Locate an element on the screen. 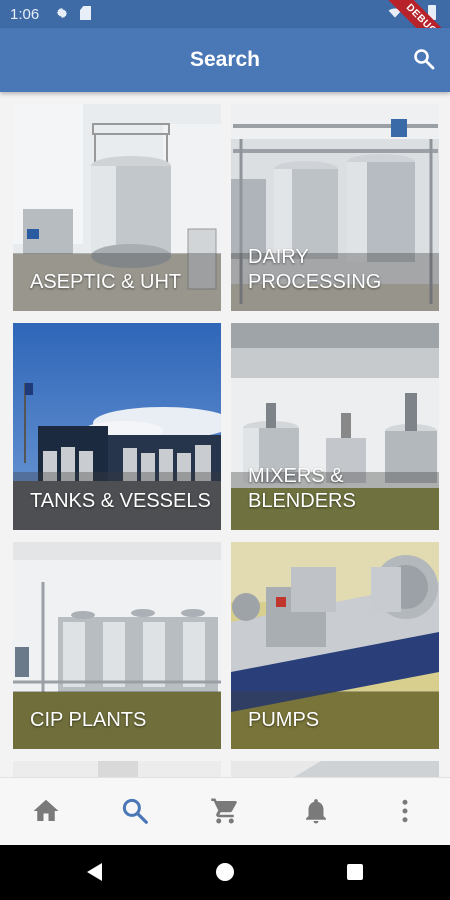  status-time: 1:06 is located at coordinates (25, 14).